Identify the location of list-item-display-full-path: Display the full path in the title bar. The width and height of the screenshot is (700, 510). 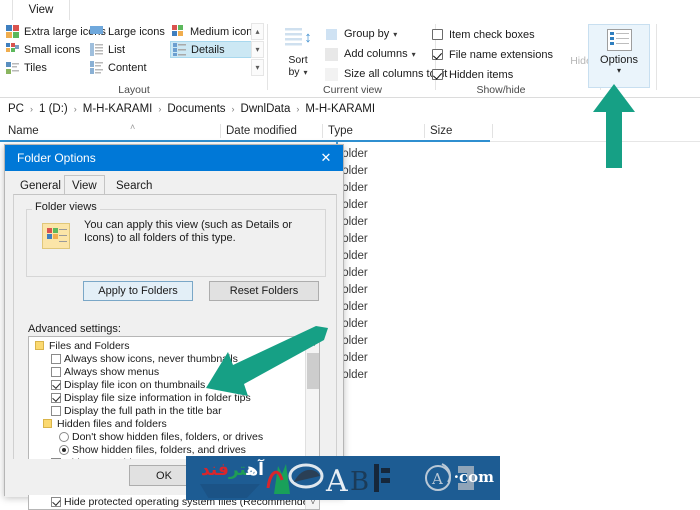
(174, 410).